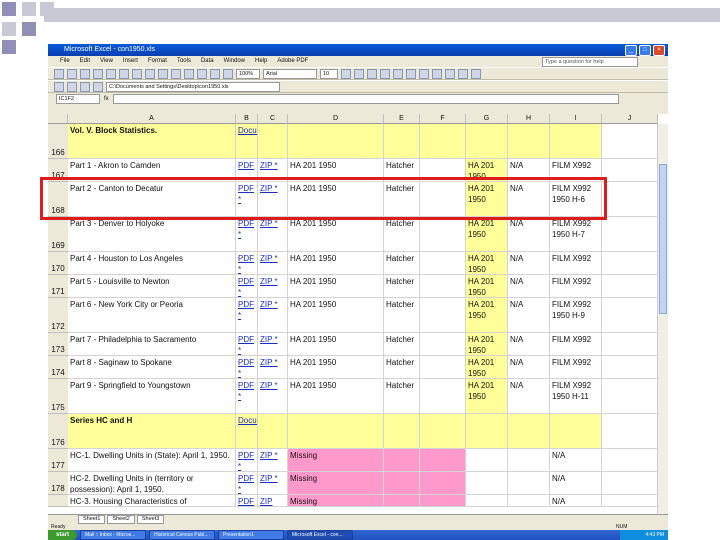  Describe the element at coordinates (529, 234) in the screenshot. I see `cell-h169: N/A` at that location.